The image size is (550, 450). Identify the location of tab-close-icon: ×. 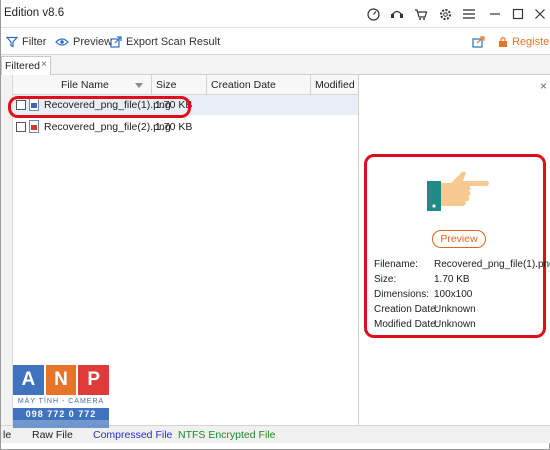
(44, 64).